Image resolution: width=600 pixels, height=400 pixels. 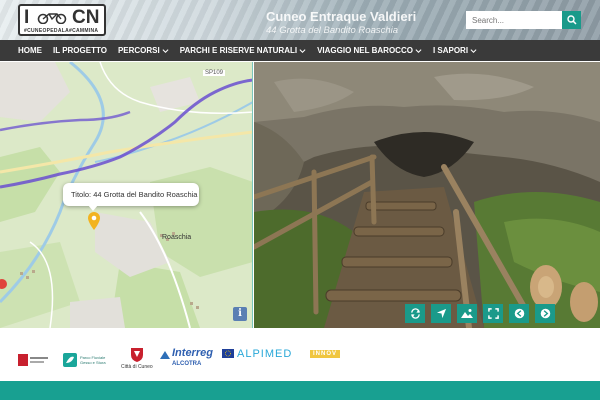 I want to click on logo-tagline: #CUNEOPEDALA#CAMMINA, so click(x=61, y=31).